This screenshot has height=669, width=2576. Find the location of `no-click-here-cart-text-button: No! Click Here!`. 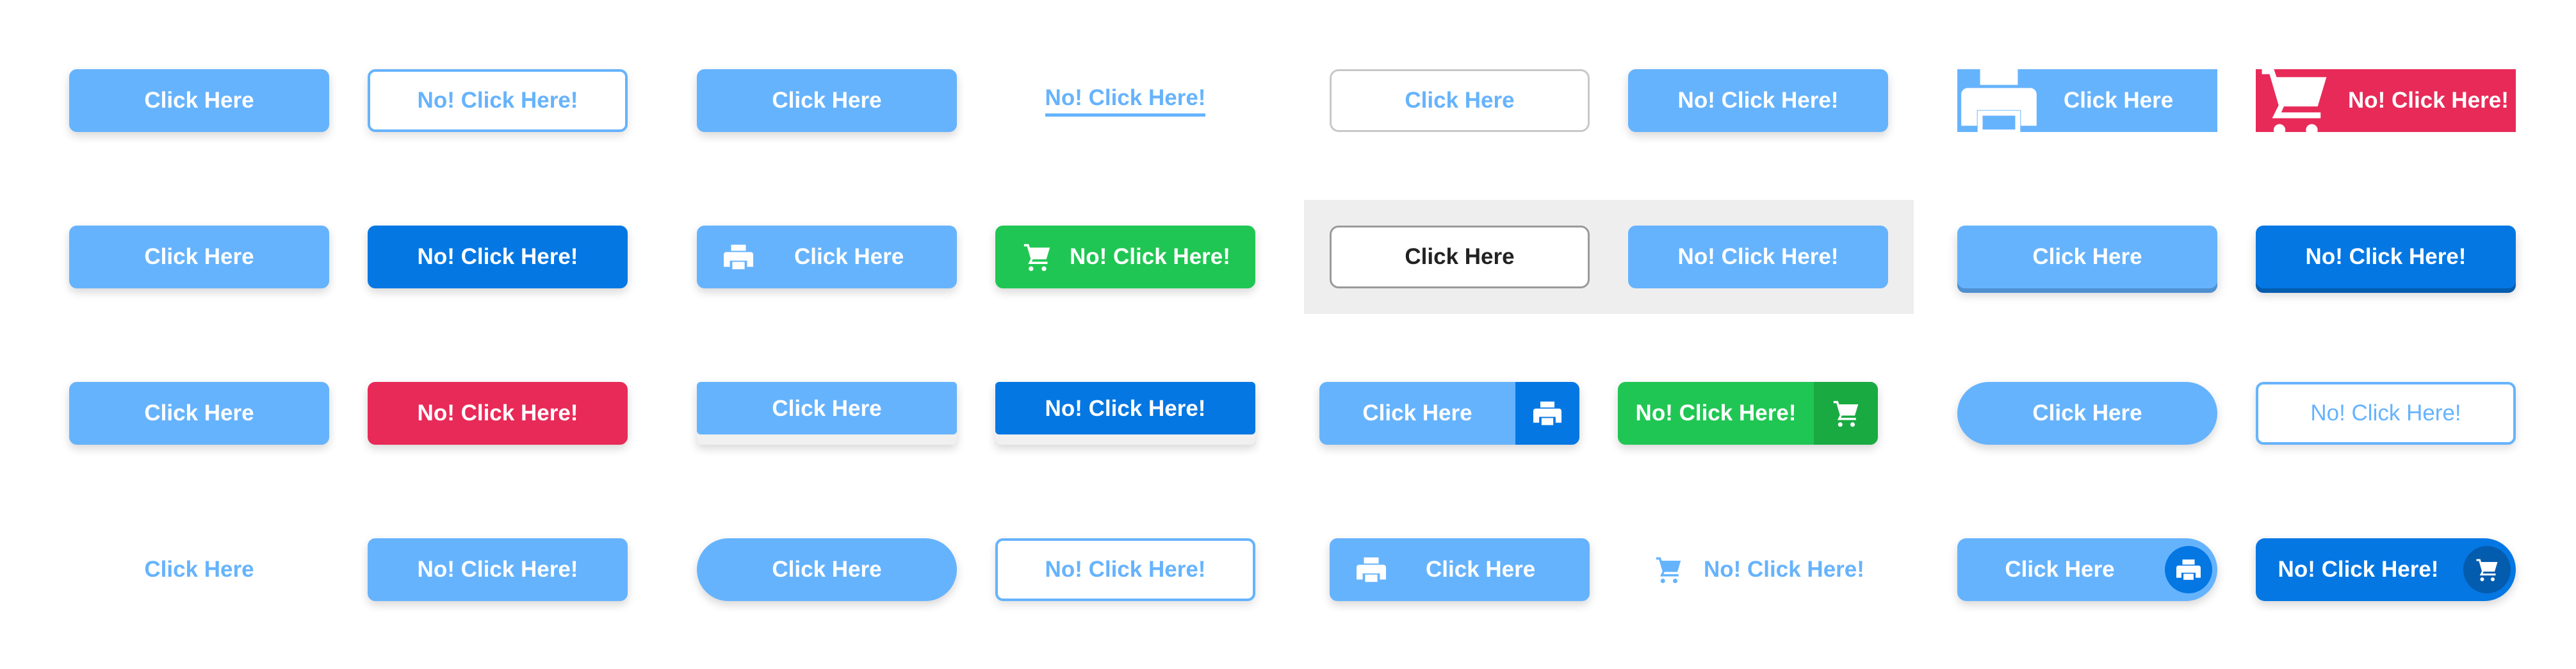

no-click-here-cart-text-button: No! Click Here! is located at coordinates (1758, 569).